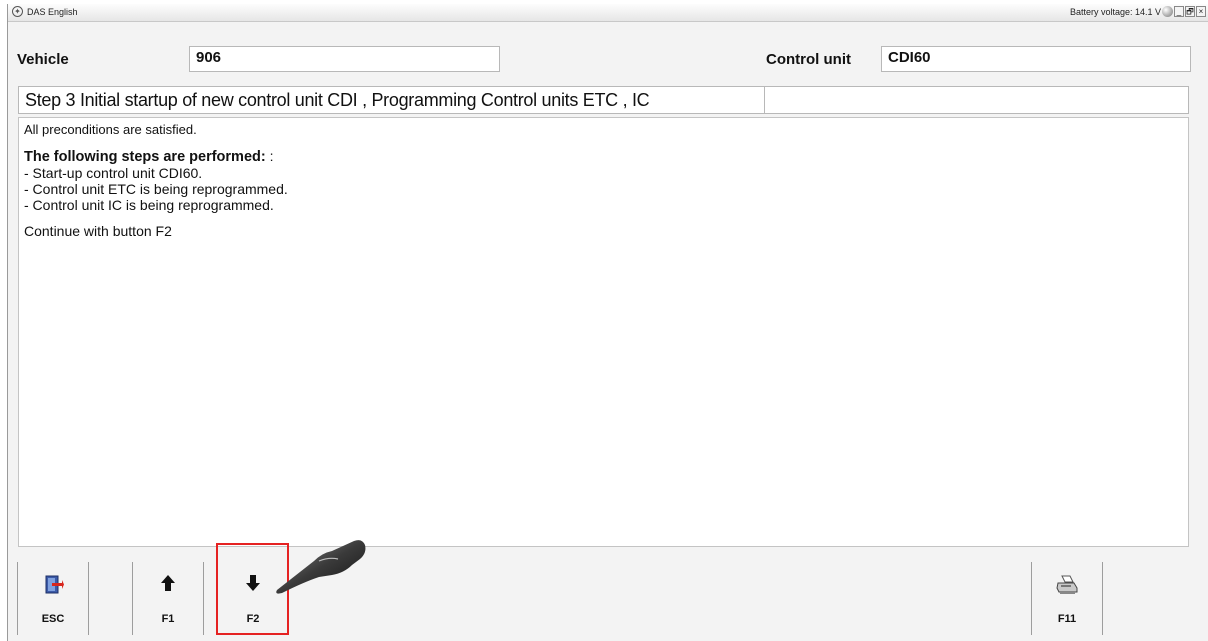 This screenshot has width=1208, height=641. I want to click on control-unit-label: Control unit, so click(808, 59).